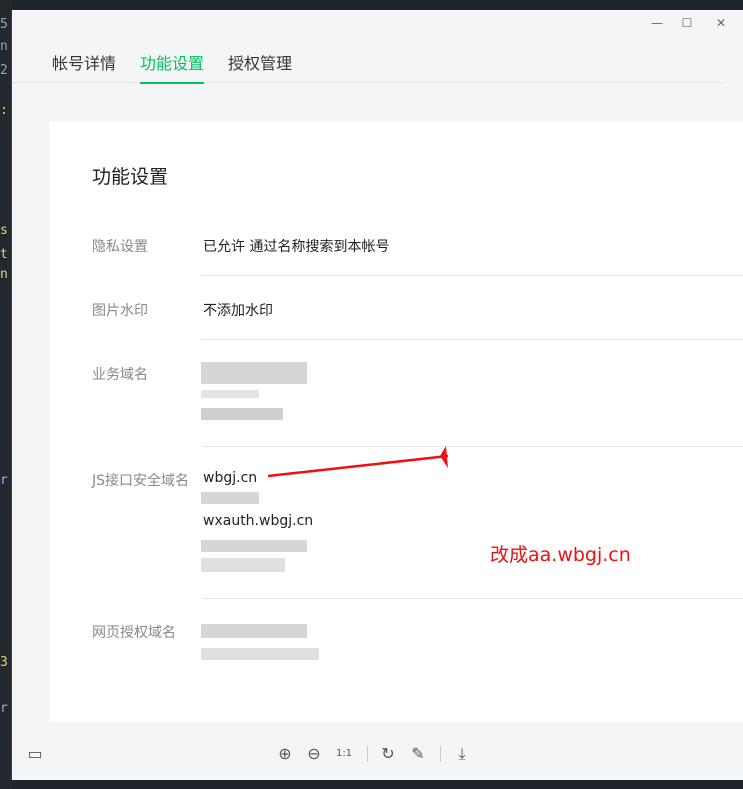  What do you see at coordinates (130, 177) in the screenshot?
I see `card-title: 功能设置` at bounding box center [130, 177].